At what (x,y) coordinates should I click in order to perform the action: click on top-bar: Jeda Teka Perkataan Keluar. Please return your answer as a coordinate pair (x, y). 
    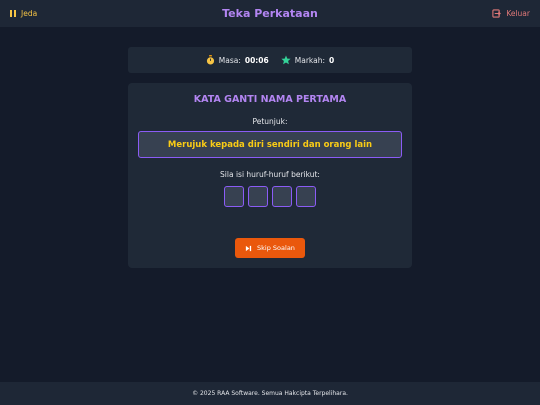
    Looking at the image, I should click on (270, 13).